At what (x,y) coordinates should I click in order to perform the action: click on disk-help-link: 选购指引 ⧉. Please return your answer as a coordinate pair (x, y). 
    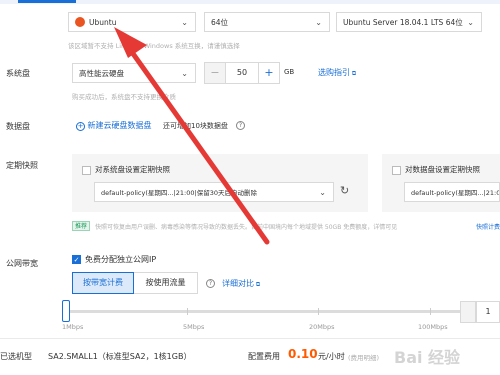
    Looking at the image, I should click on (337, 72).